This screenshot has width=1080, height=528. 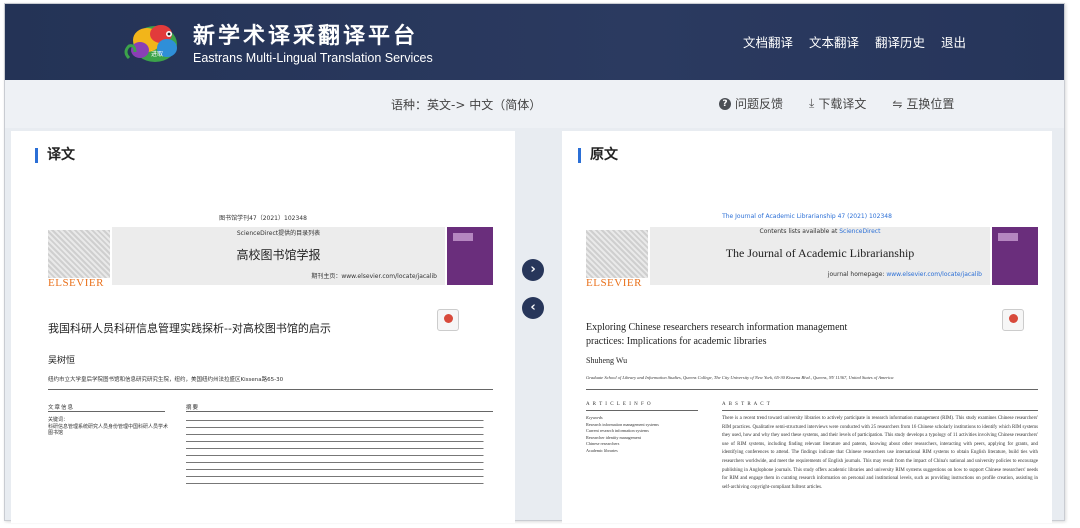 I want to click on toolbar: 语种：英文-> 中文（简体） ? 问题反馈 ⤓ 下载译文 ⇋ 互换位置, so click(x=534, y=104).